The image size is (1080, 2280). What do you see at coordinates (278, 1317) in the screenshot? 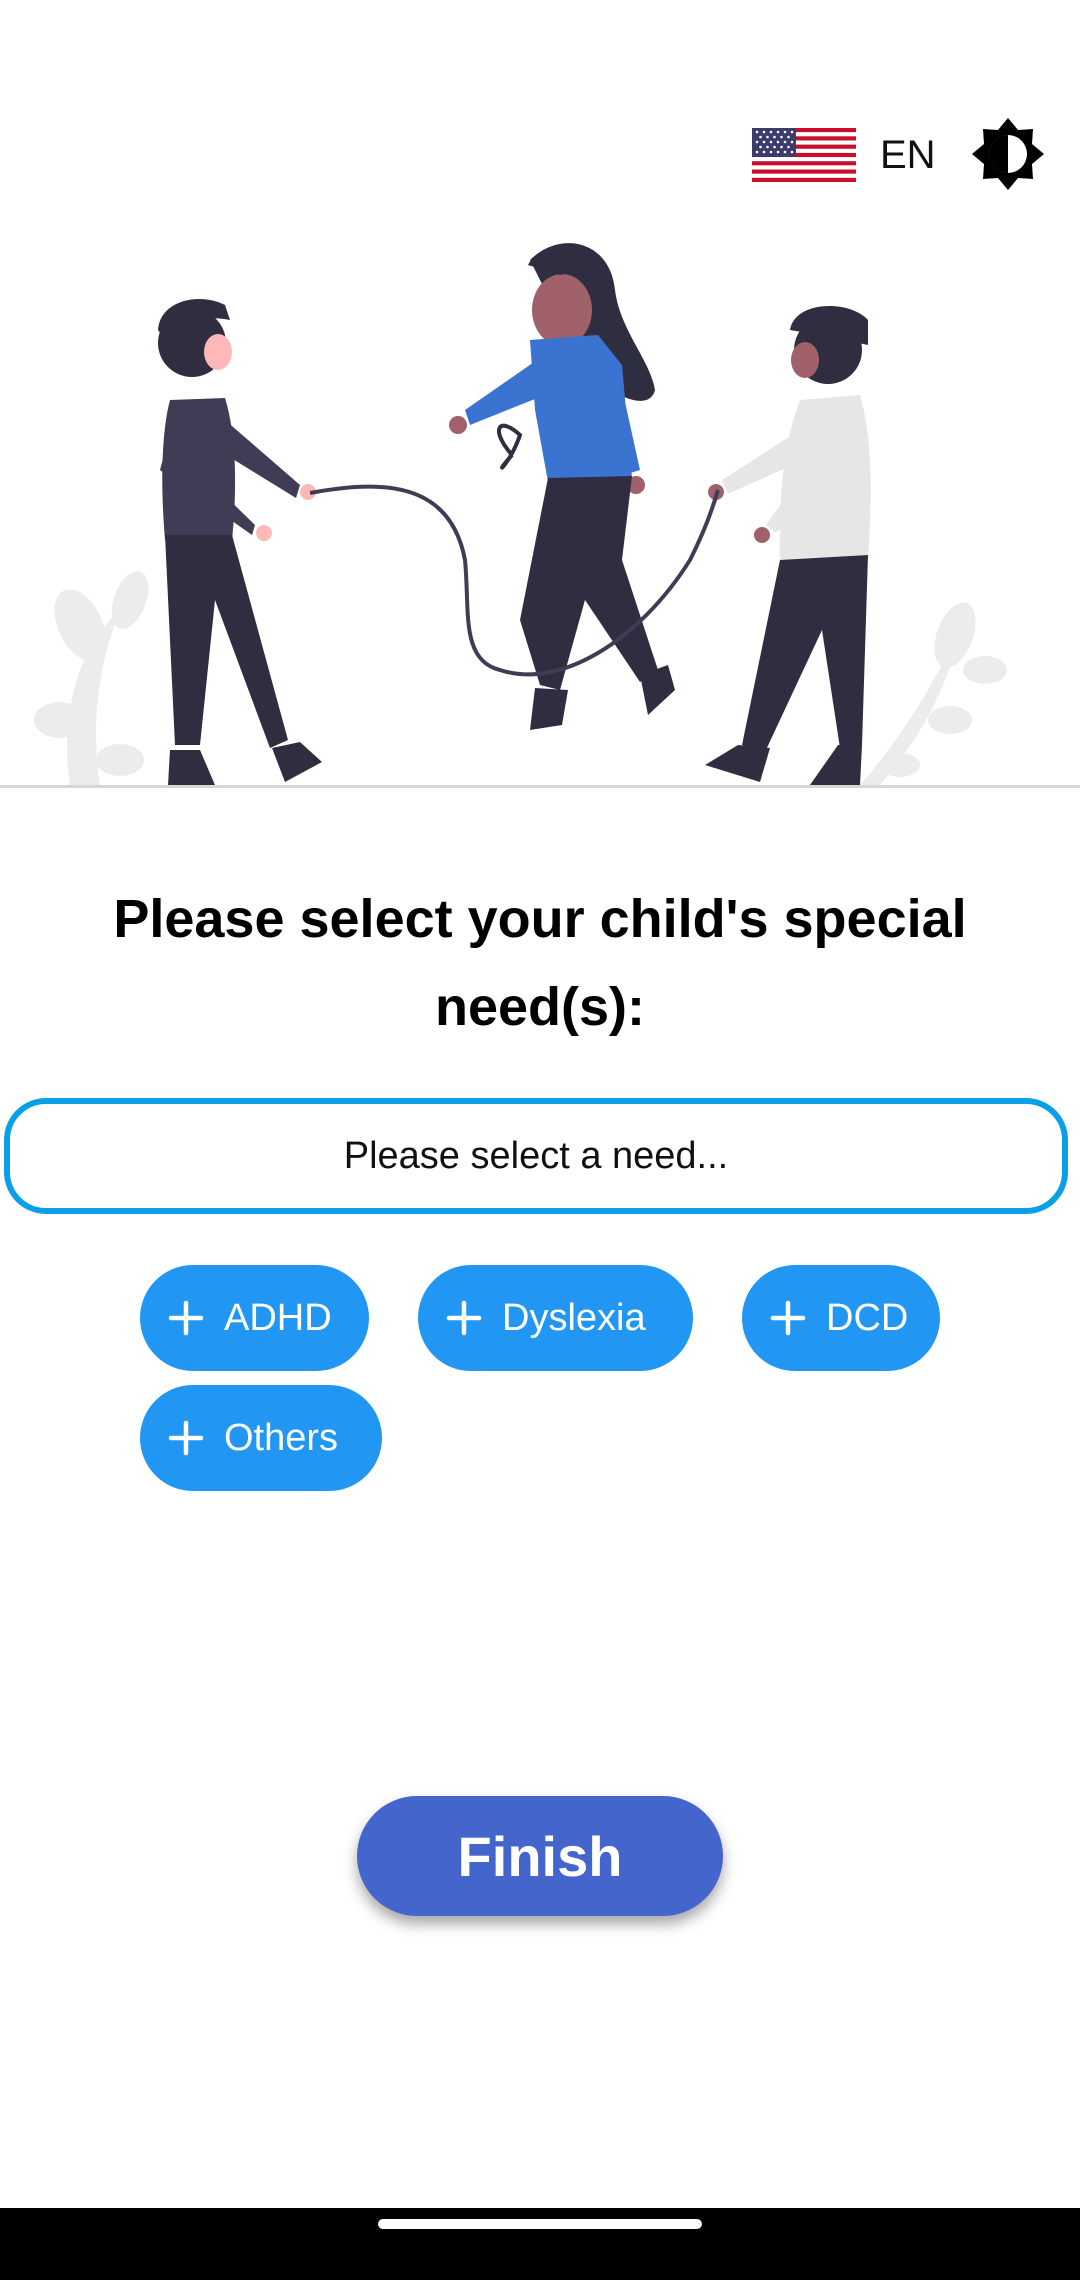
I see `chip-label: ADHD` at bounding box center [278, 1317].